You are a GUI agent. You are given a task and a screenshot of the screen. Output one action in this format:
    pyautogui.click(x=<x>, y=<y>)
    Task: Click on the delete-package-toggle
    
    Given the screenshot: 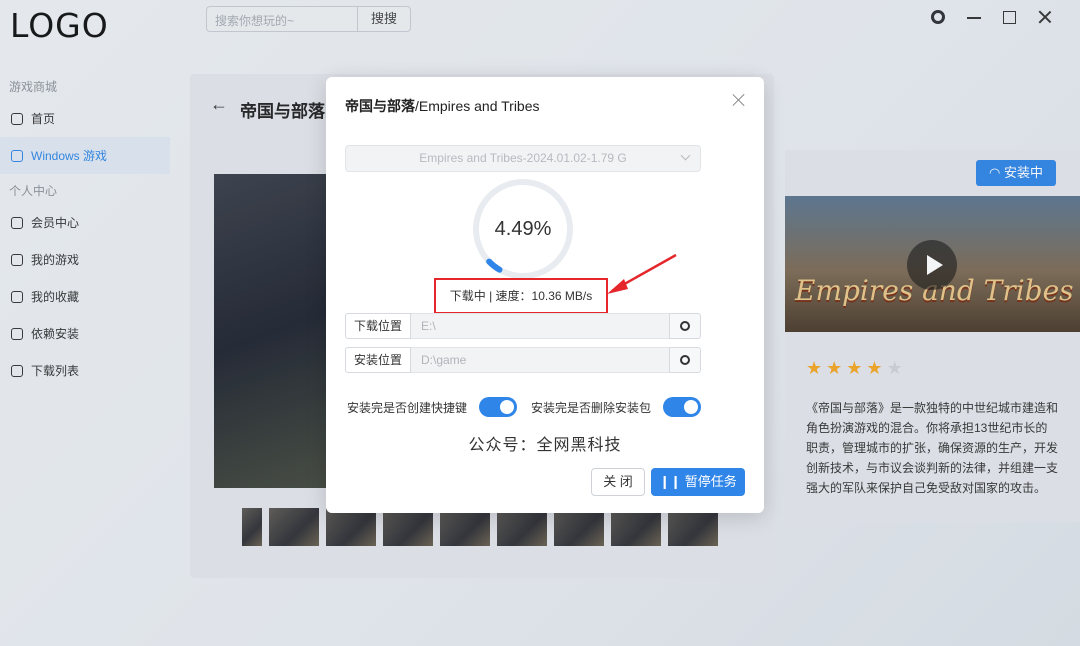 What is the action you would take?
    pyautogui.click(x=682, y=407)
    